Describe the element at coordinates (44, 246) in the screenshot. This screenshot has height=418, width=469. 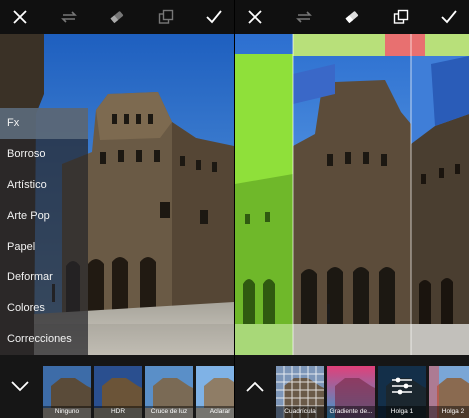
I see `menu-item-papel: Papel` at that location.